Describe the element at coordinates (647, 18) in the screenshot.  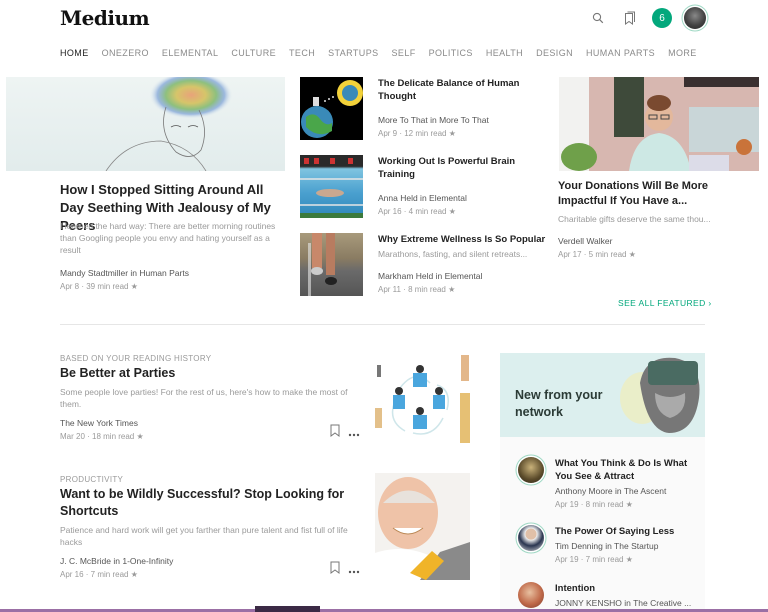
I see `header-actions: 6` at that location.